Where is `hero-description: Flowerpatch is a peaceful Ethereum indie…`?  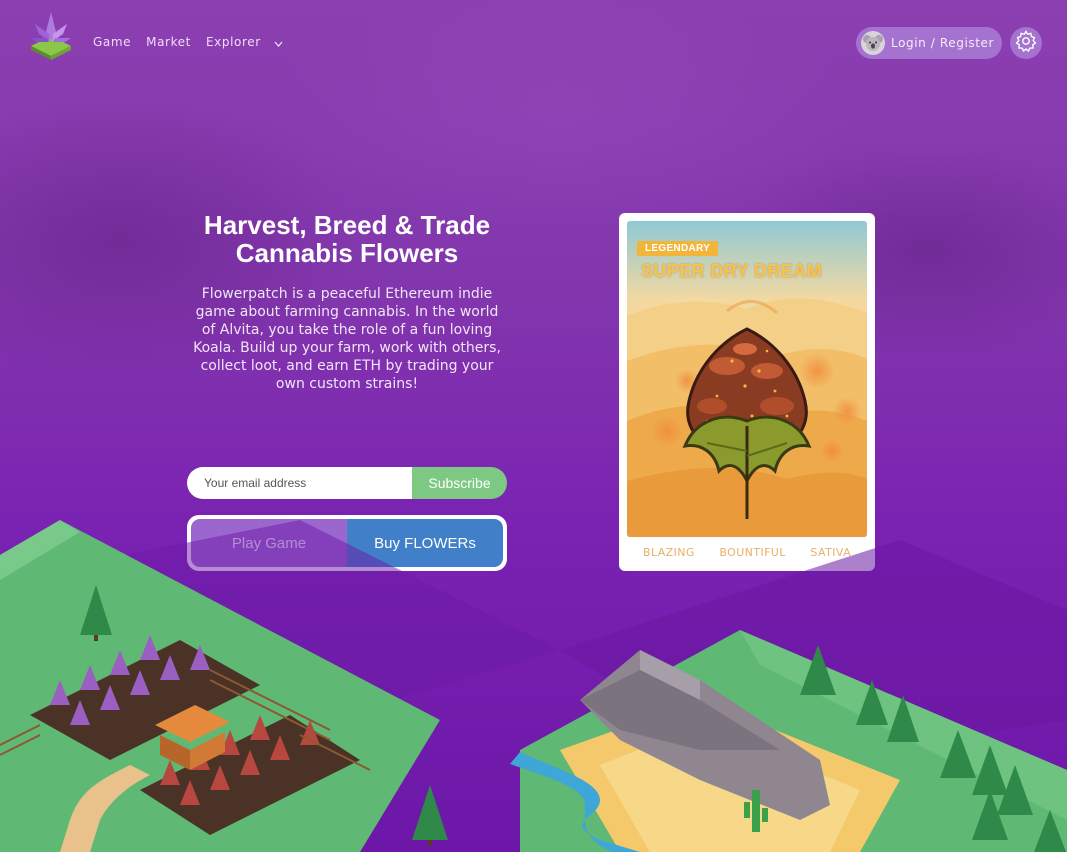
hero-description: Flowerpatch is a peaceful Ethereum indie… is located at coordinates (347, 339).